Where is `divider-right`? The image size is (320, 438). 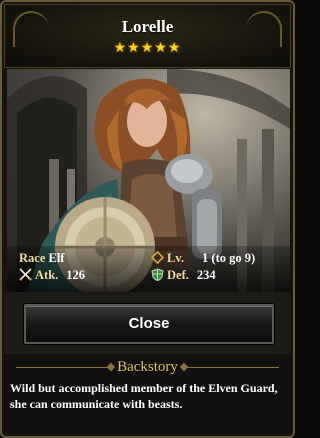
divider-right is located at coordinates (233, 367).